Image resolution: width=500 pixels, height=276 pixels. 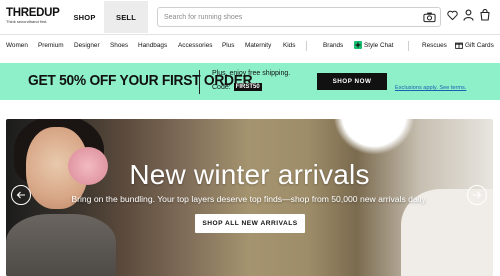 What do you see at coordinates (199, 82) in the screenshot?
I see `promo-divider` at bounding box center [199, 82].